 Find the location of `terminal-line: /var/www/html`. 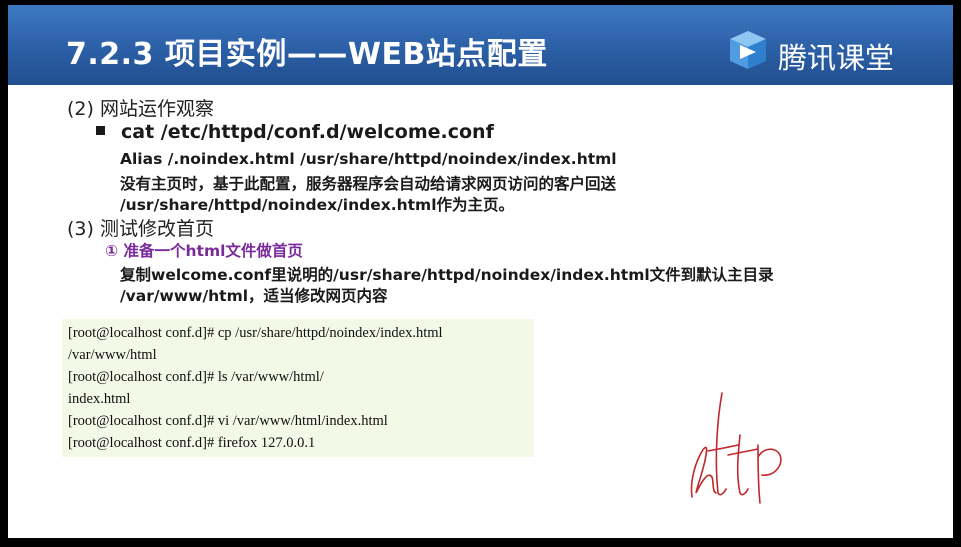

terminal-line: /var/www/html is located at coordinates (112, 355).